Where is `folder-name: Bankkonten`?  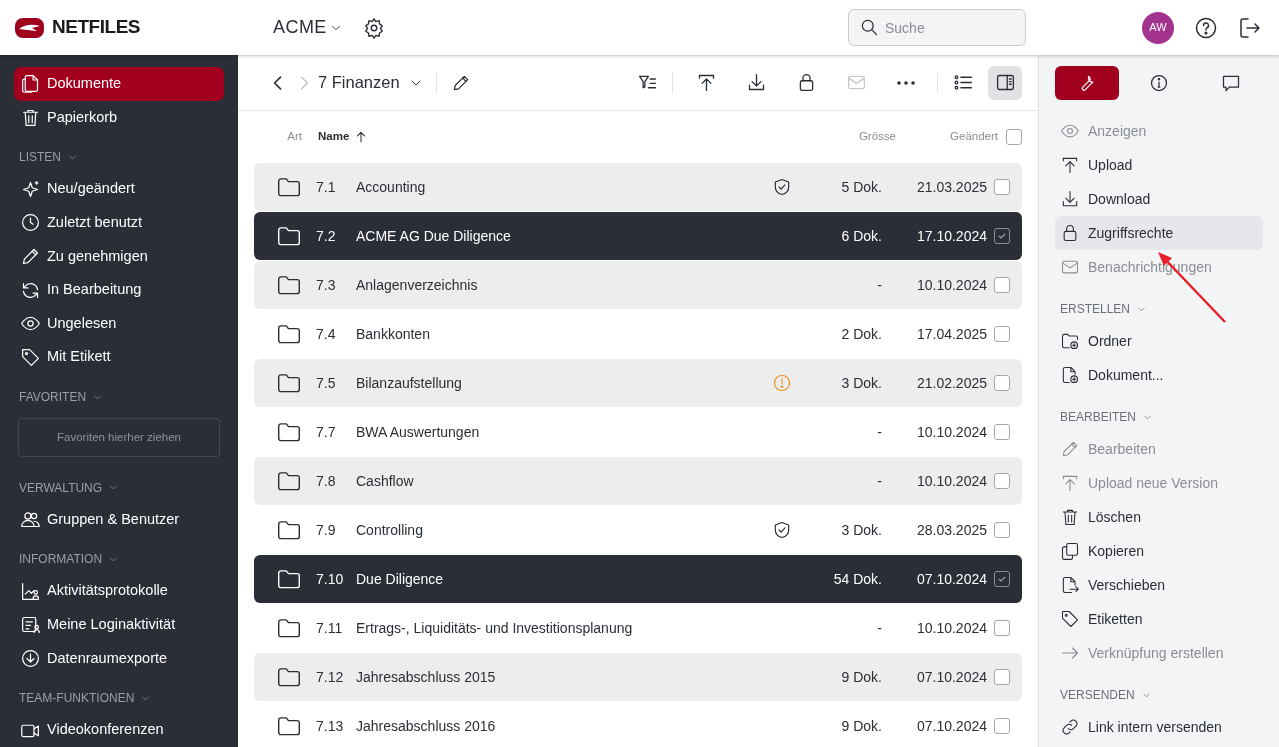 folder-name: Bankkonten is located at coordinates (393, 334).